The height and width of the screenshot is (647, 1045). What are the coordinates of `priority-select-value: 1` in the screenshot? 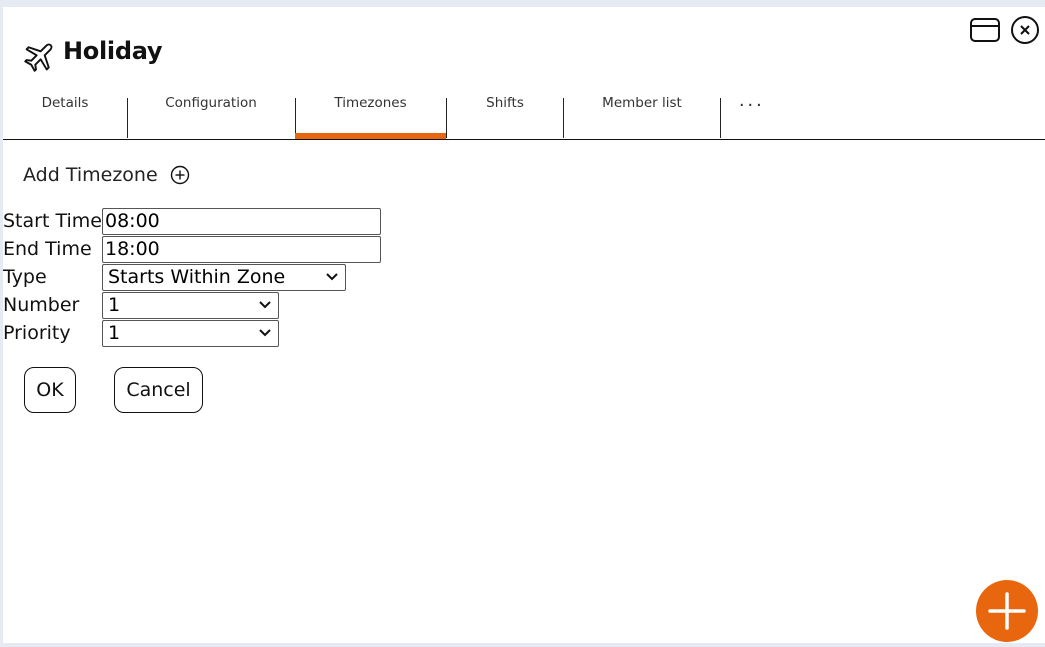 It's located at (114, 333).